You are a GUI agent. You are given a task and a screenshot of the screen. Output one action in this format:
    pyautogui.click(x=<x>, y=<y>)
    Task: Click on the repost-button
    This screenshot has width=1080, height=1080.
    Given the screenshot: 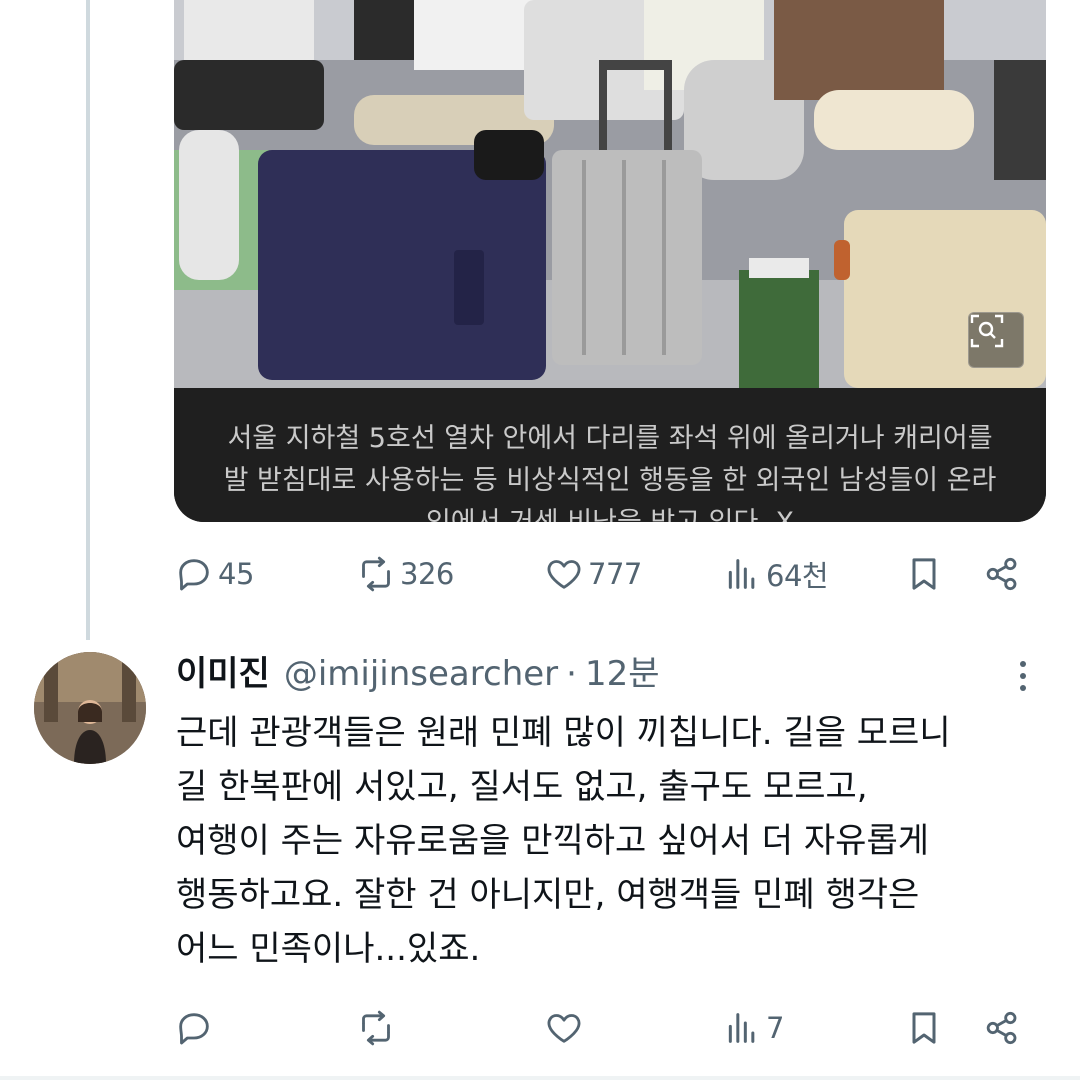 What is the action you would take?
    pyautogui.click(x=376, y=1028)
    